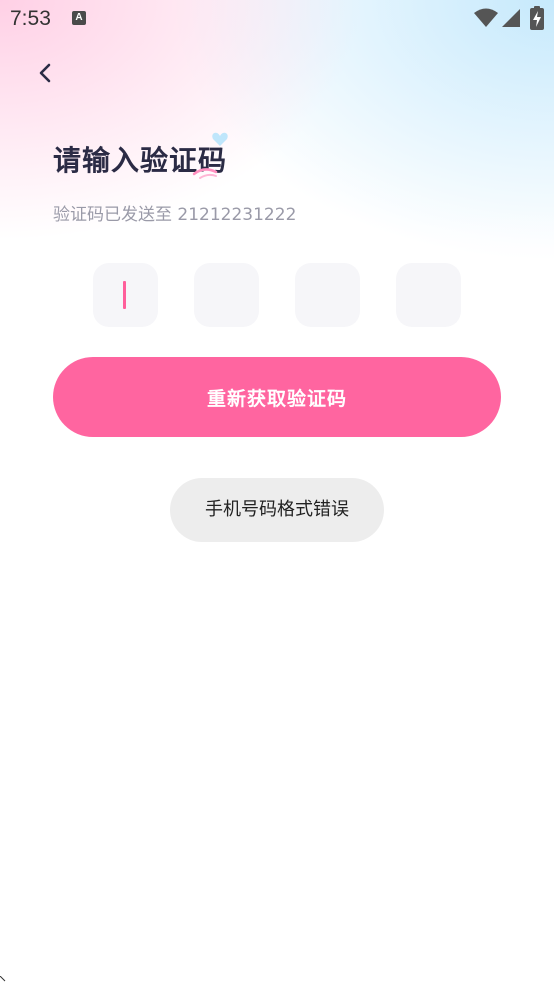  I want to click on corner-mark, so click(3, 979).